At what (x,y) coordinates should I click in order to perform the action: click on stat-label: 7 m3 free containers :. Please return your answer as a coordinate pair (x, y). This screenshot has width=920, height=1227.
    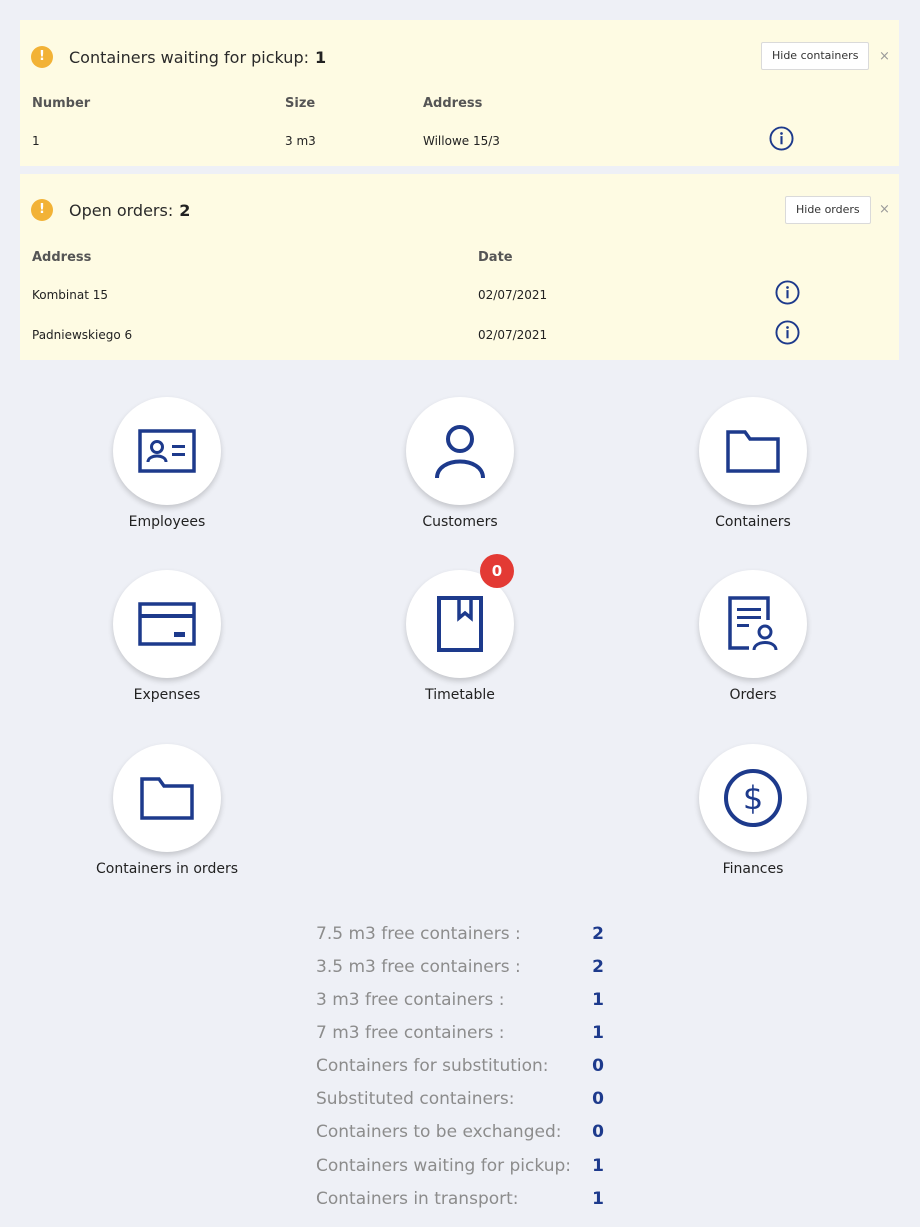
    Looking at the image, I should click on (410, 1033).